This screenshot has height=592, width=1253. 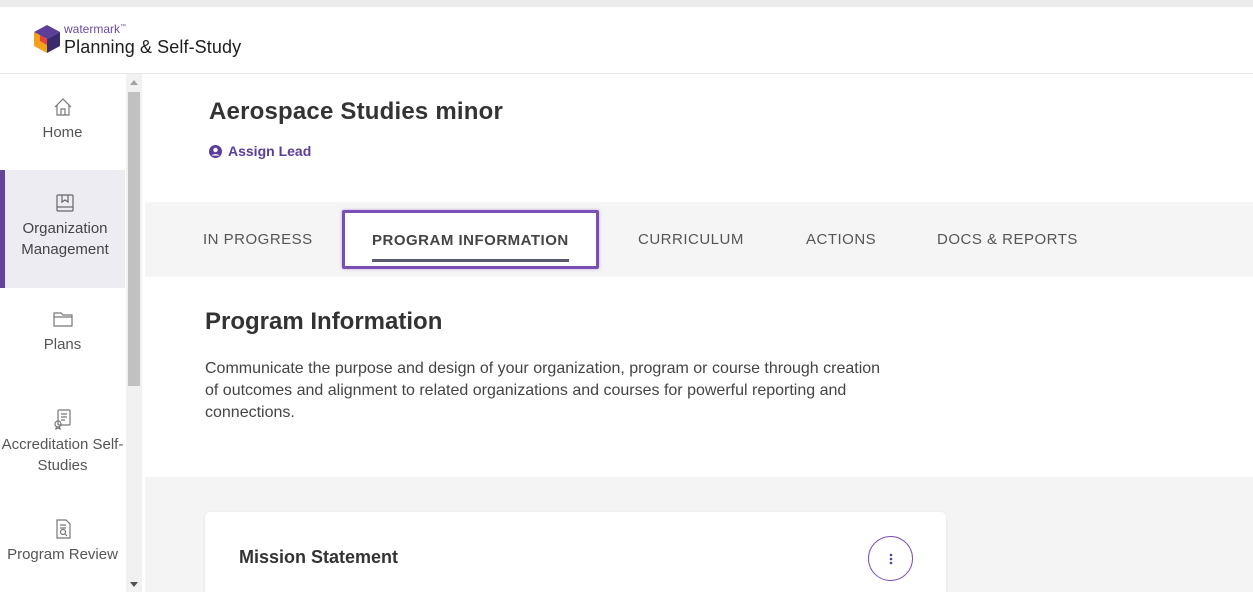 I want to click on sidebar-item-organization-management: Organization Management, so click(x=62, y=229).